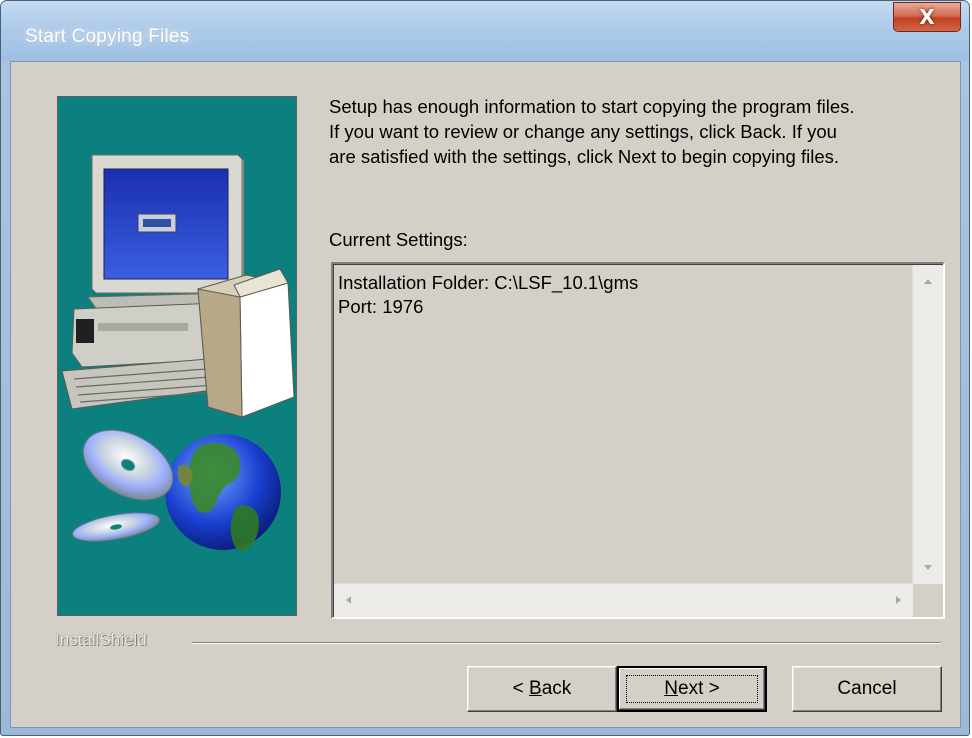 The image size is (972, 738). Describe the element at coordinates (488, 282) in the screenshot. I see `settings-line-installation-folder: Installation Folder: C:\LSF_10.1\gms` at that location.